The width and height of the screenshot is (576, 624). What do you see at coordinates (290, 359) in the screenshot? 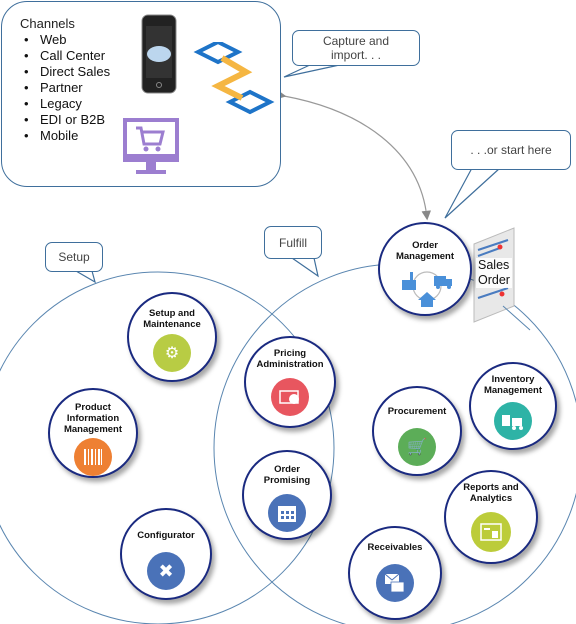
I see `pricing-administration-label: Pricing Administration` at bounding box center [290, 359].